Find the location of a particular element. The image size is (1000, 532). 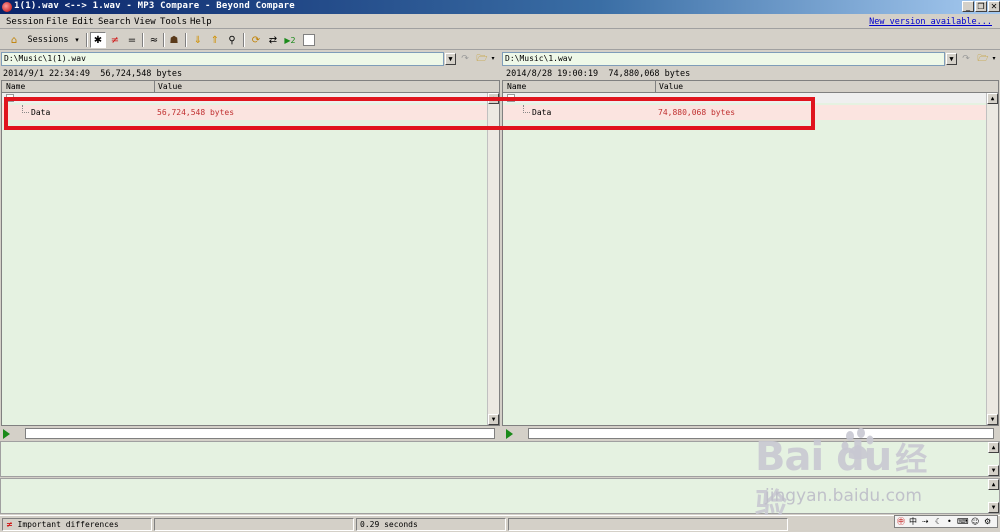

right-nav-row is located at coordinates (751, 434).